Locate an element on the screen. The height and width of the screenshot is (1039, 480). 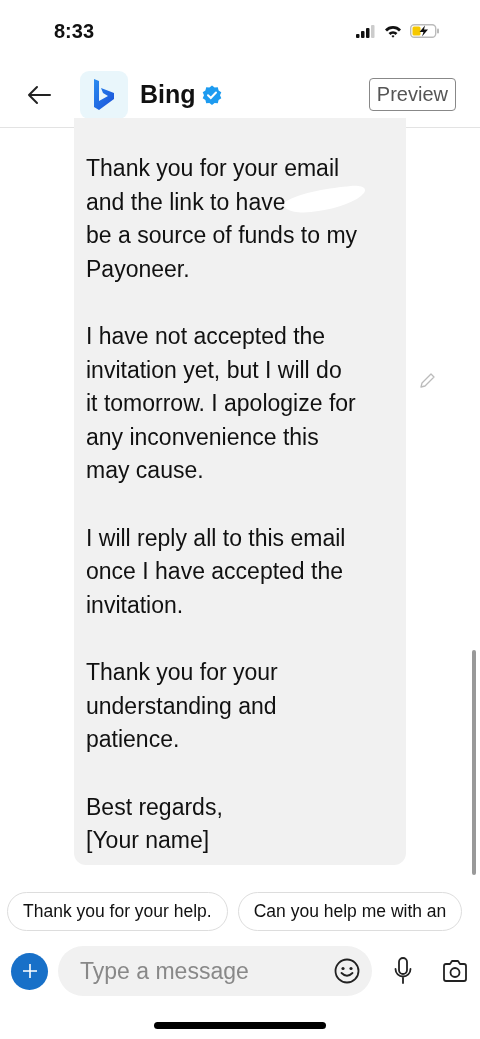
message-text: it tomorrow. I apologize for is located at coordinates (221, 403).